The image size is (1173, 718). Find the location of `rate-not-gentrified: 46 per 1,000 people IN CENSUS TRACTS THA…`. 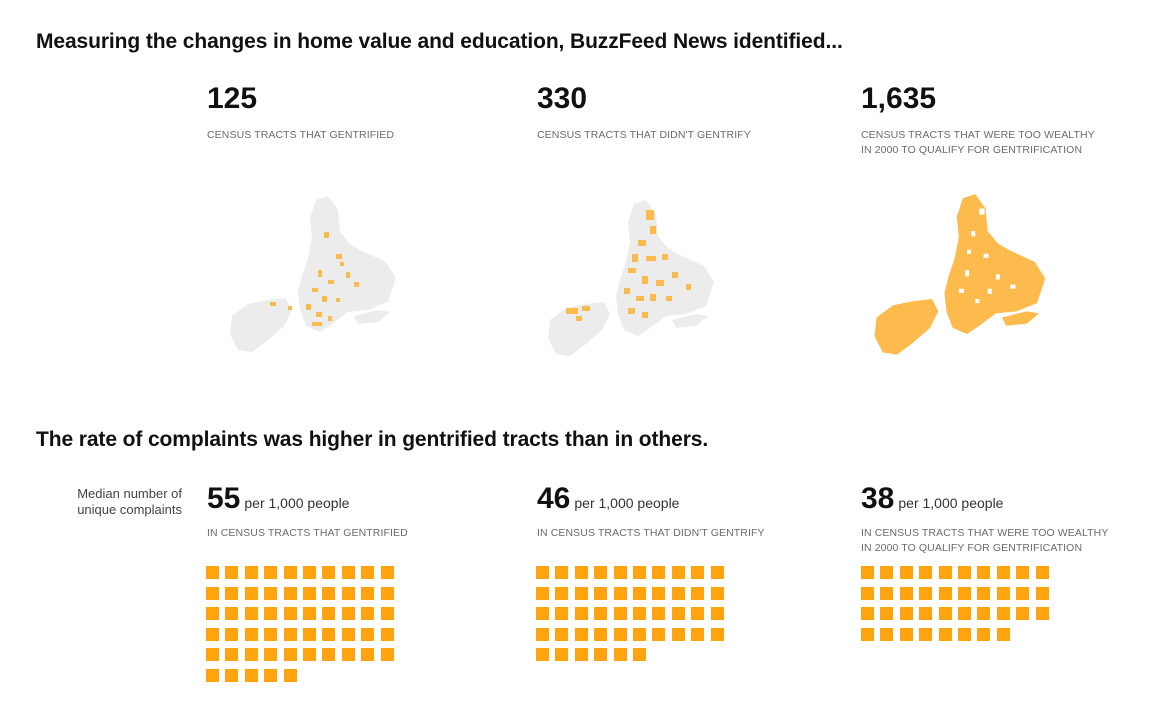

rate-not-gentrified: 46 per 1,000 people IN CENSUS TRACTS THA… is located at coordinates (651, 512).